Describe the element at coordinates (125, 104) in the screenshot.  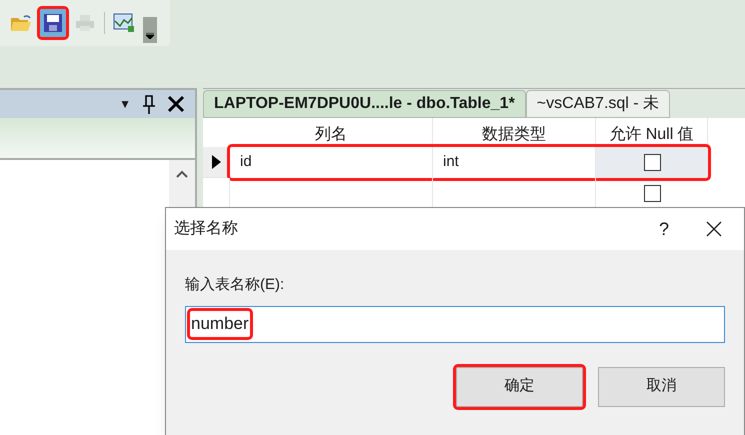
I see `dropdown-glyph: ▼` at that location.